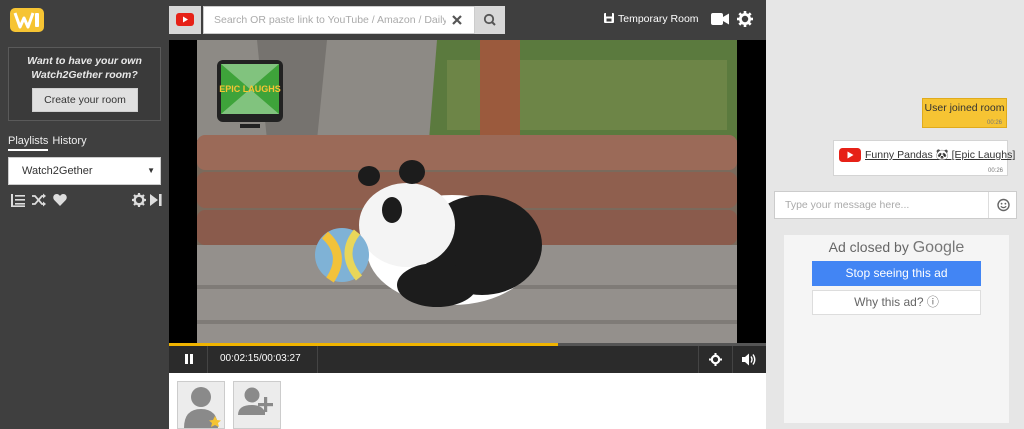  I want to click on chat-message-video: Funny Pandas 🐼 [Epic Laughs] 00:26, so click(924, 158).